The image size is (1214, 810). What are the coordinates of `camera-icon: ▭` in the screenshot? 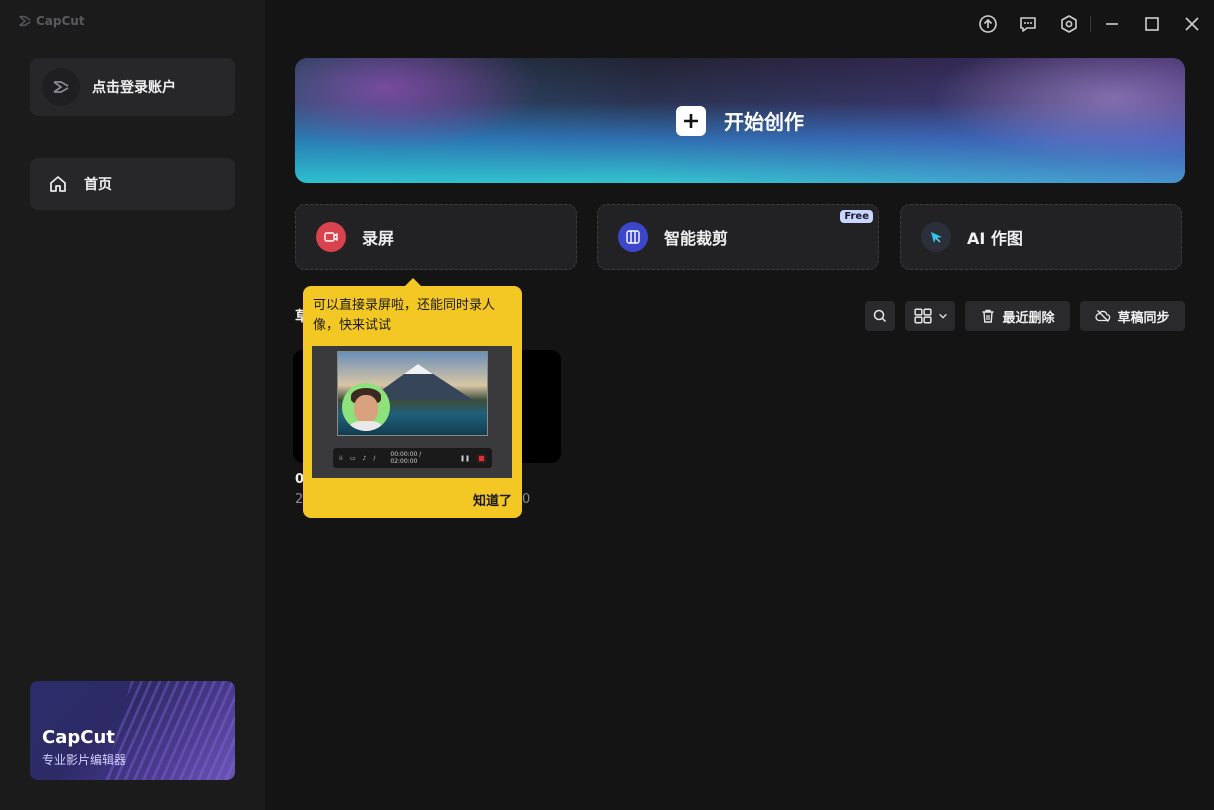 It's located at (352, 458).